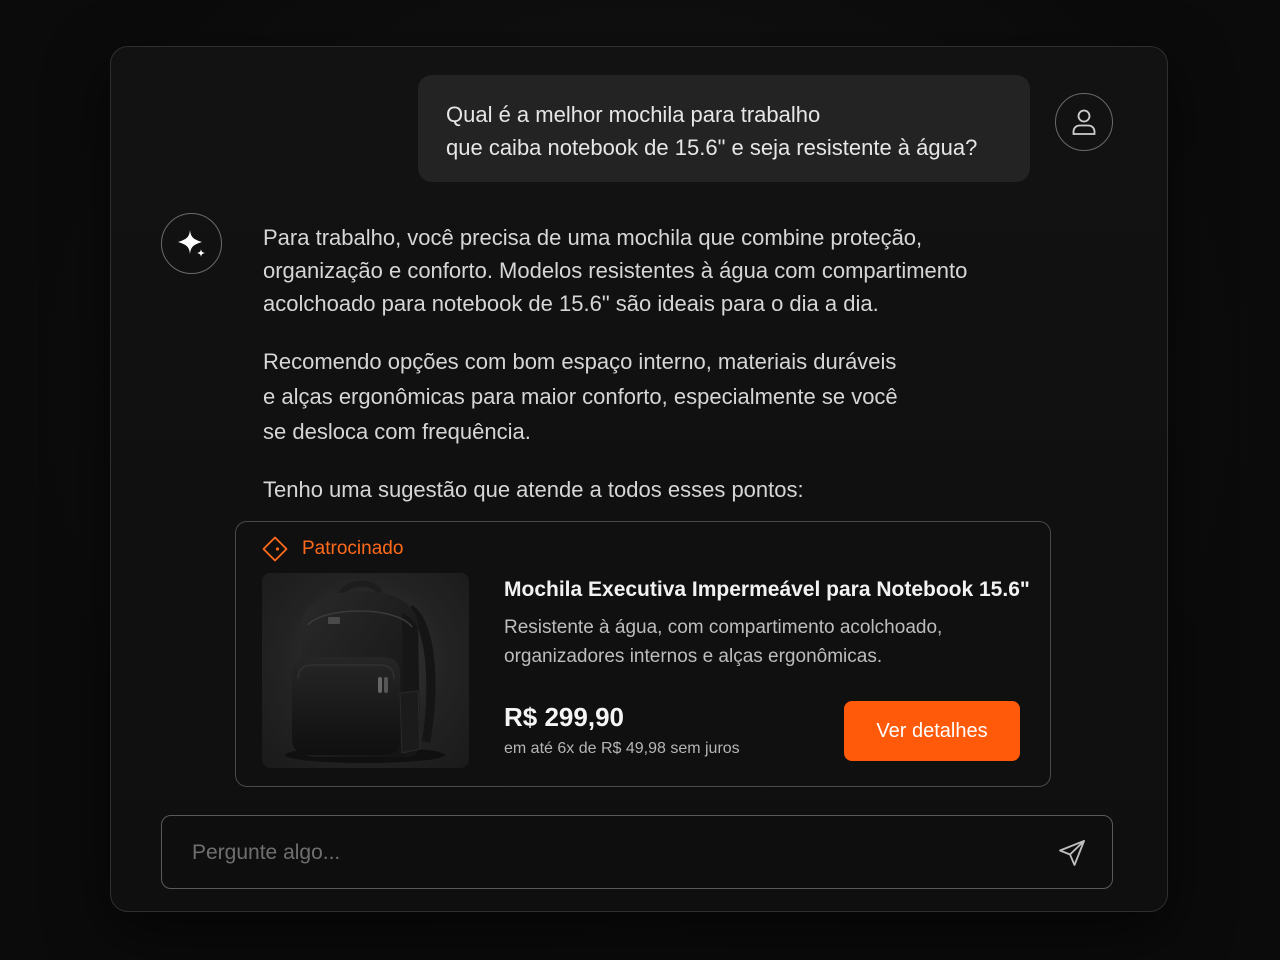  I want to click on send-icon, so click(1072, 853).